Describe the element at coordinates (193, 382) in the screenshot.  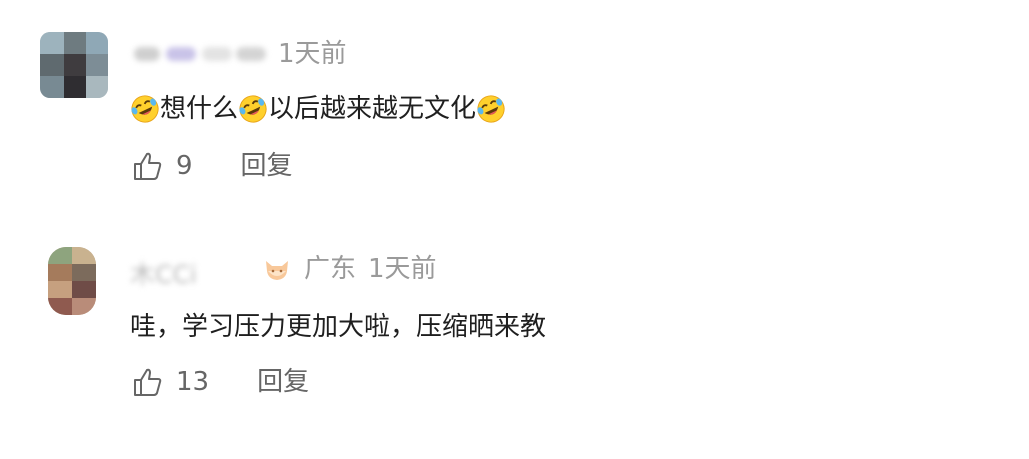
I see `like-count: 13` at that location.